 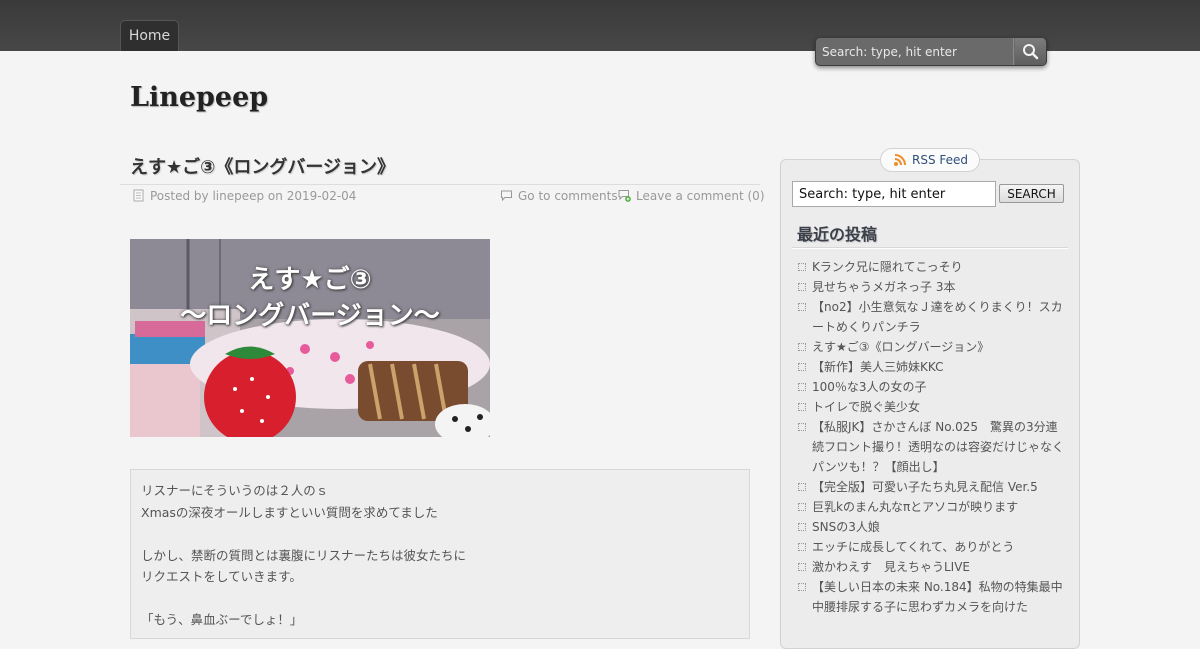 What do you see at coordinates (883, 287) in the screenshot?
I see `recent-post-link: 見せちゃうメガネっ子 3本` at bounding box center [883, 287].